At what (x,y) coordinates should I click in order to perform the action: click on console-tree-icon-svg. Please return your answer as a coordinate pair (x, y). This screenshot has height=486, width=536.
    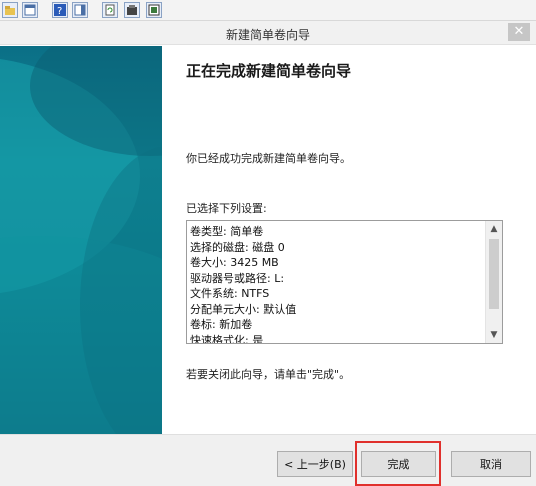
    Looking at the image, I should click on (30, 10).